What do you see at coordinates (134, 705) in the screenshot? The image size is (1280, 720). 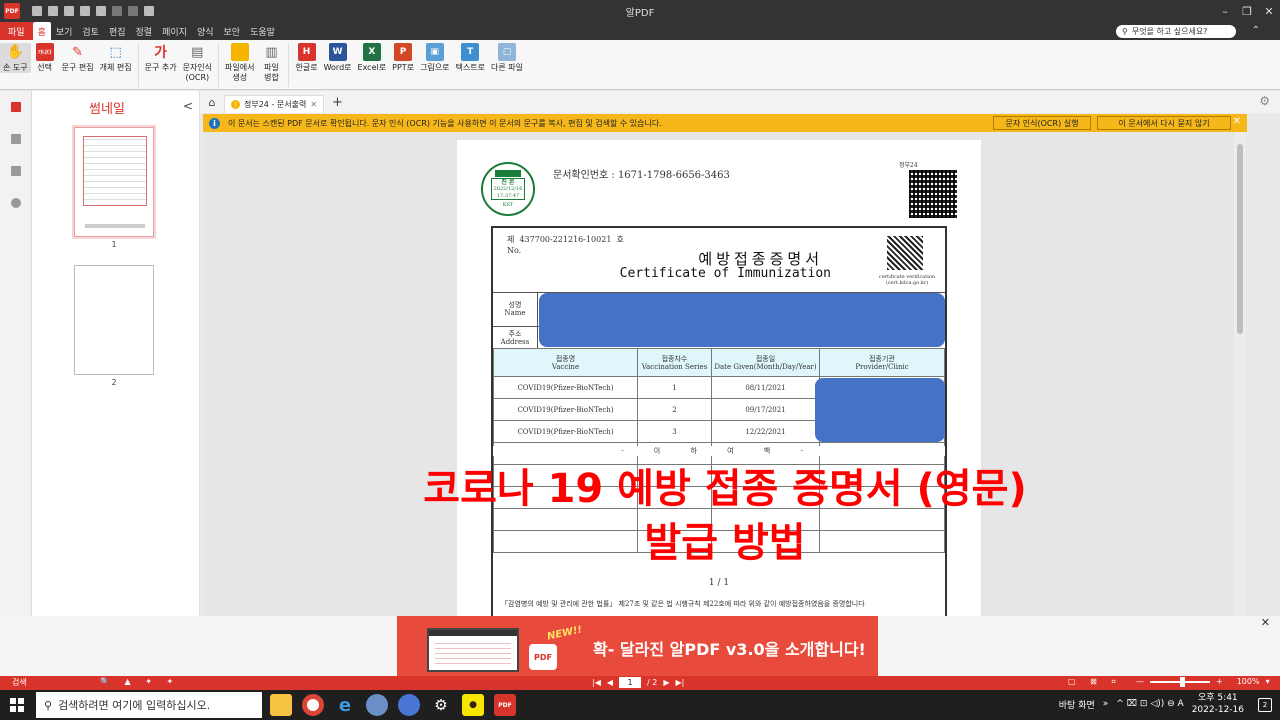 I see `taskbar-search-placeholder: 검색하려면 여기에 입력하십시오.` at bounding box center [134, 705].